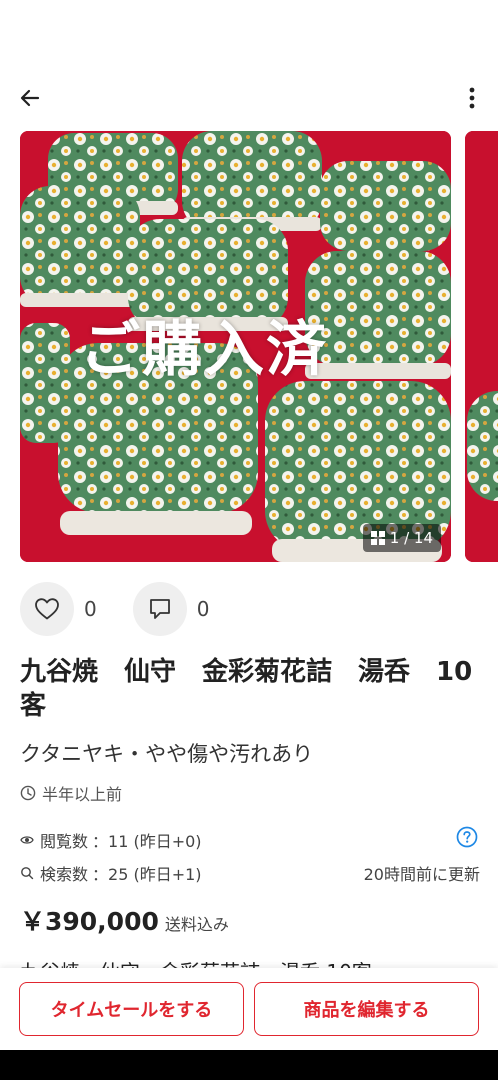  What do you see at coordinates (377, 538) in the screenshot?
I see `grid-icon` at bounding box center [377, 538].